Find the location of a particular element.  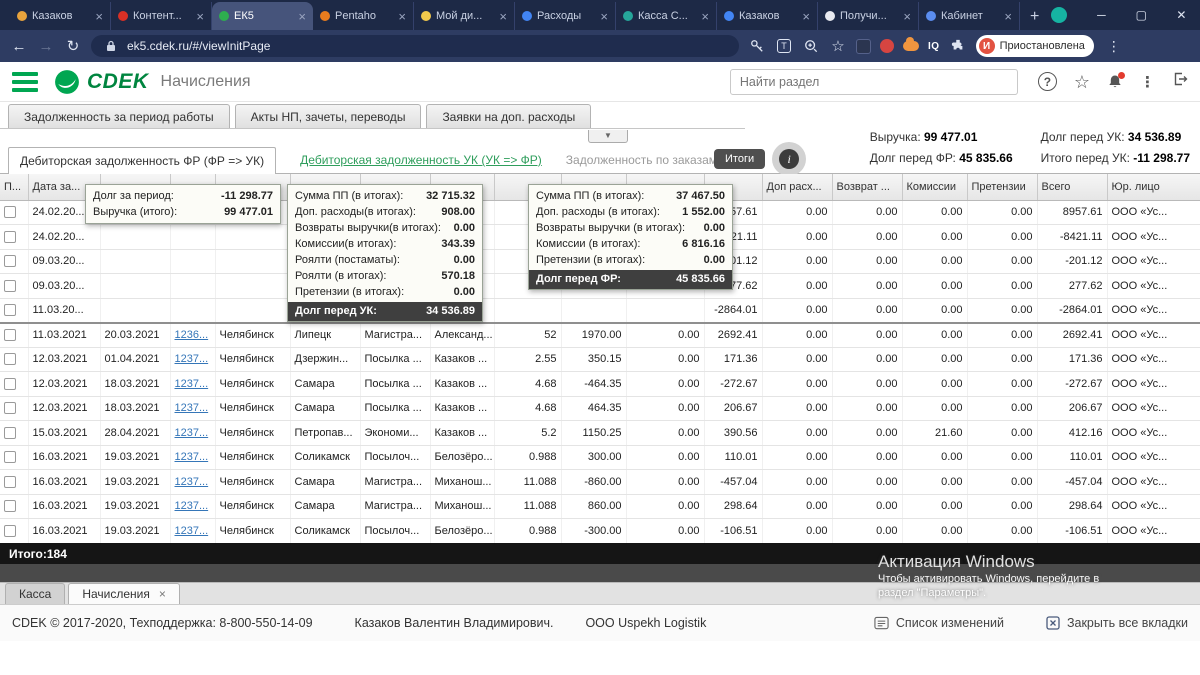

more-menu-icon: ⋮ is located at coordinates (1147, 82).